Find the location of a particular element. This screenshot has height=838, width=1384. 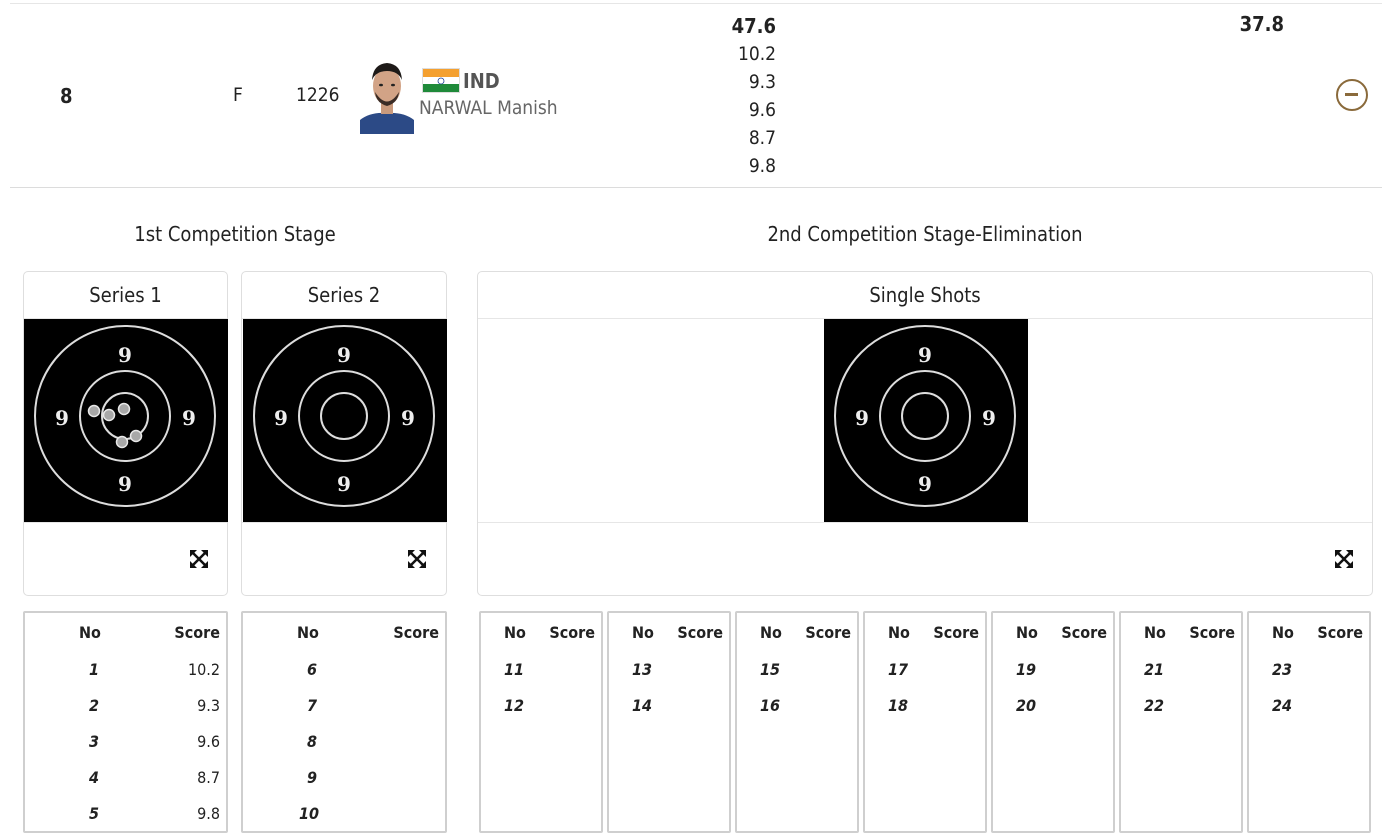

single-shots-table: No Score 13 14 is located at coordinates (669, 722).